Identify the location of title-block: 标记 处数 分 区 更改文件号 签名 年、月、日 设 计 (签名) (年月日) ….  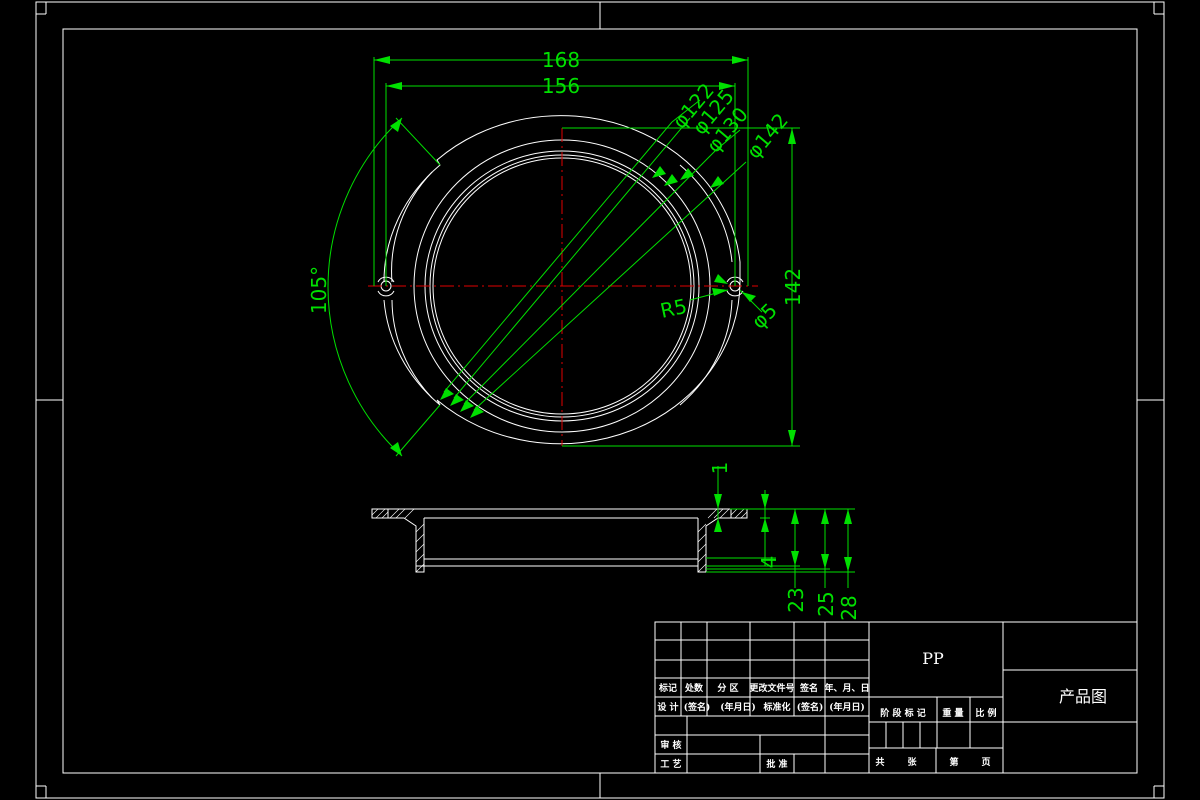
(896, 697).